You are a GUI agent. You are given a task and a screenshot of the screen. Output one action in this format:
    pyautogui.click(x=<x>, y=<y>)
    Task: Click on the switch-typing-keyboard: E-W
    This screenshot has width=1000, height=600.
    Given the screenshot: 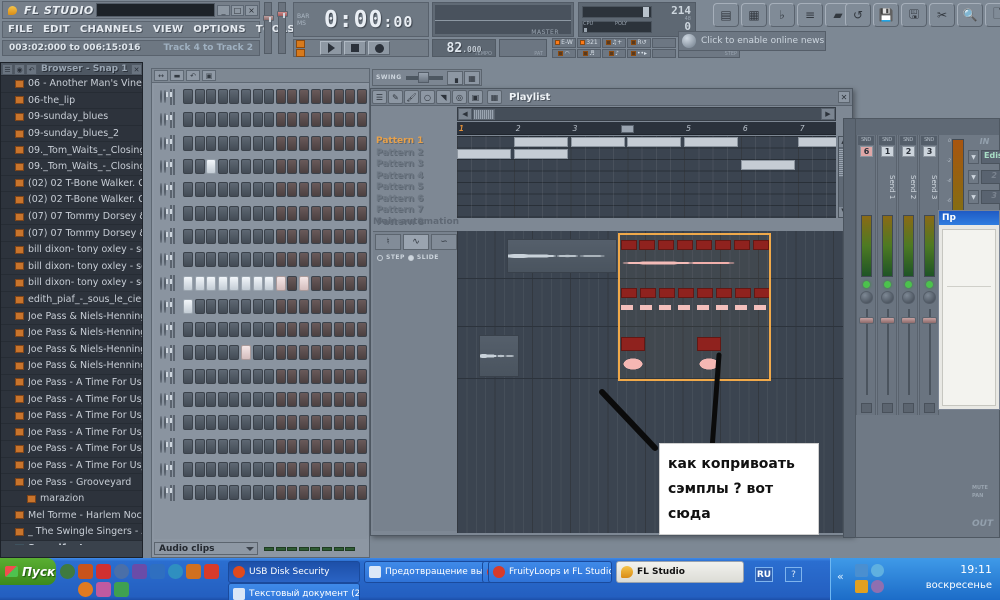 What is the action you would take?
    pyautogui.click(x=564, y=43)
    